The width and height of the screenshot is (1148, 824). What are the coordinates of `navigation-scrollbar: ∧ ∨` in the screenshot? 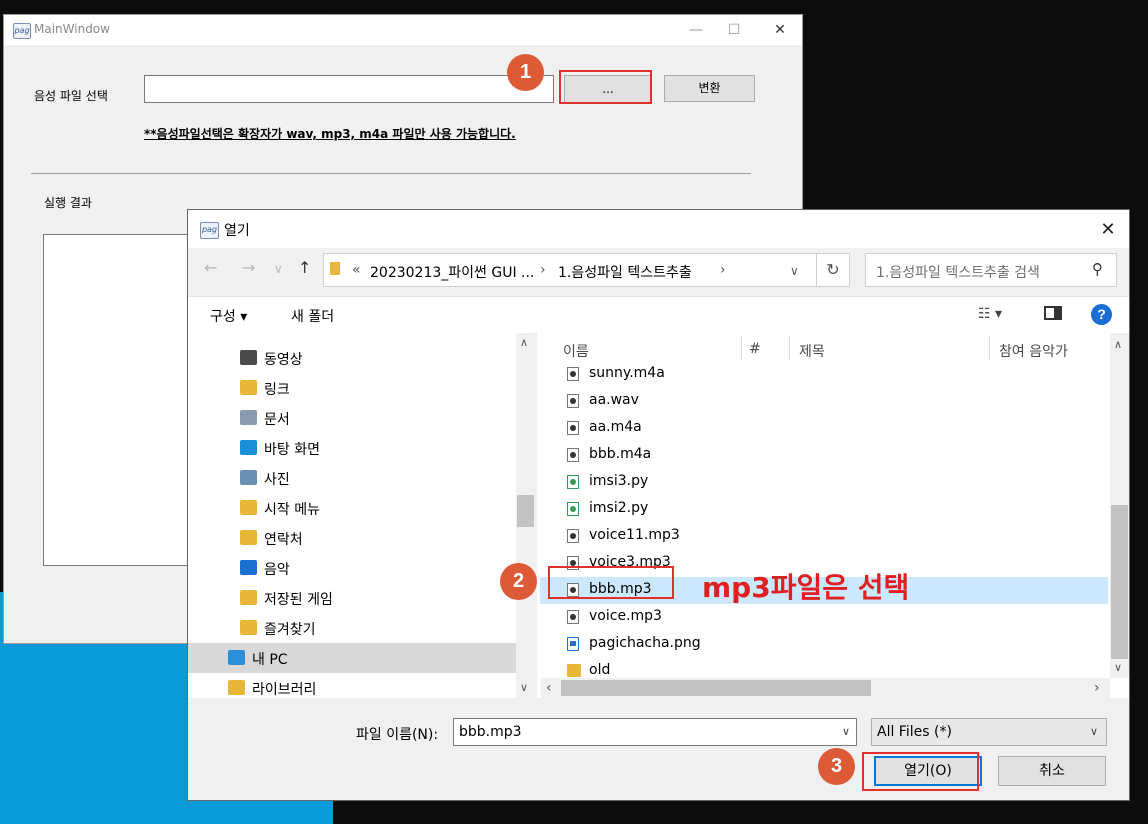 It's located at (525, 515).